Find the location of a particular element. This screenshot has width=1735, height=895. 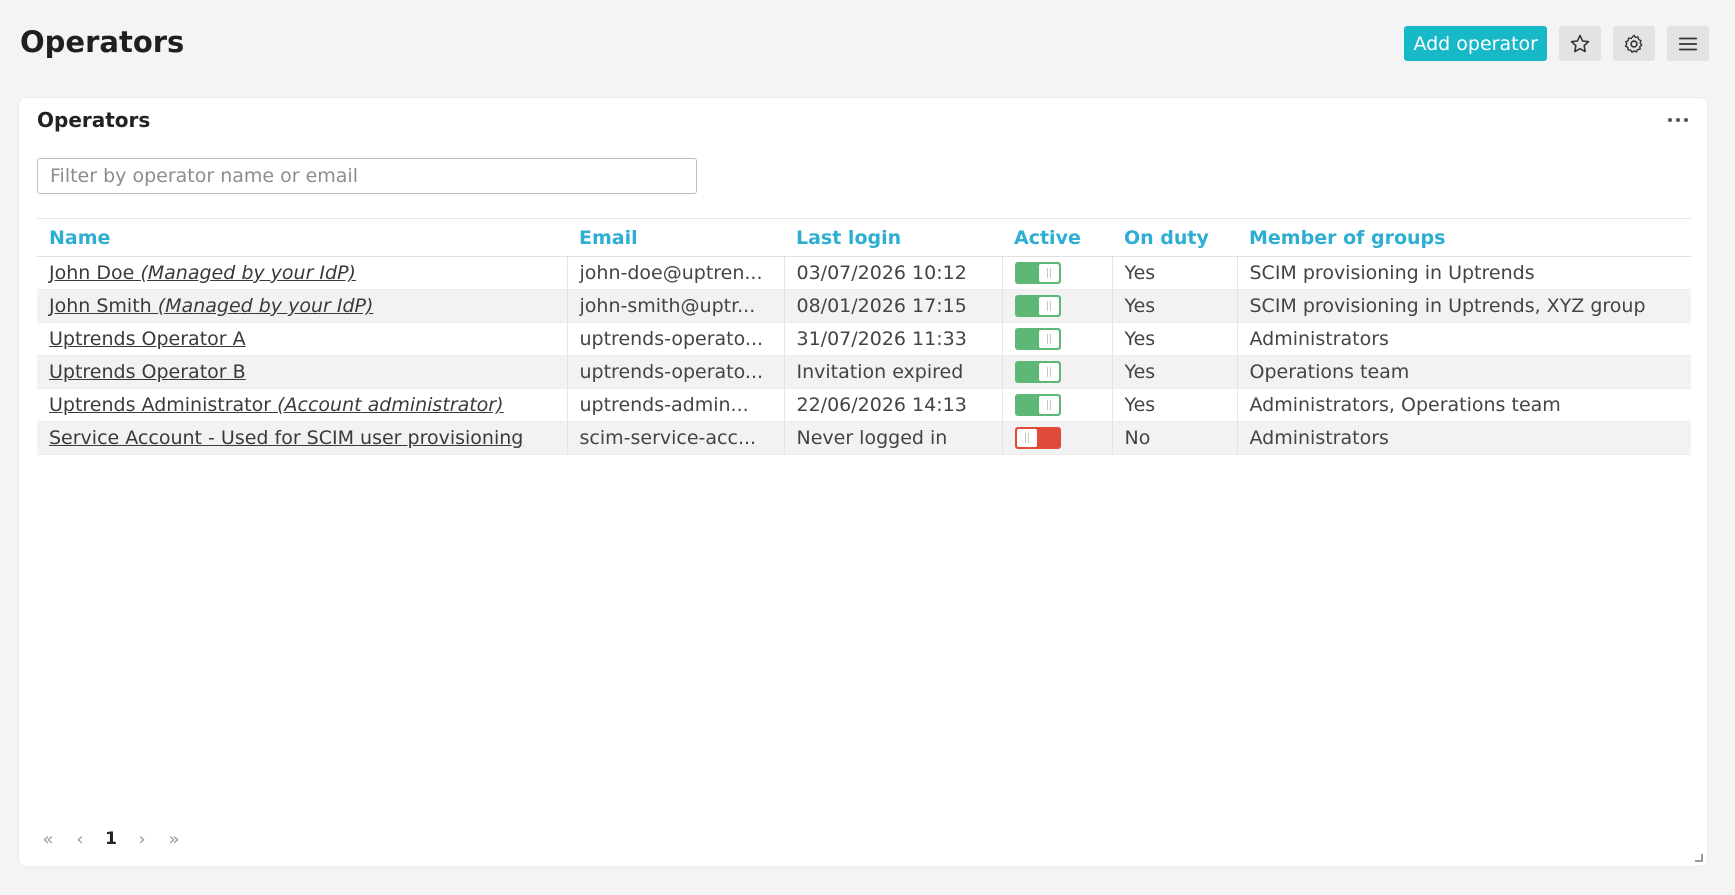

page-title: Operators is located at coordinates (102, 42).